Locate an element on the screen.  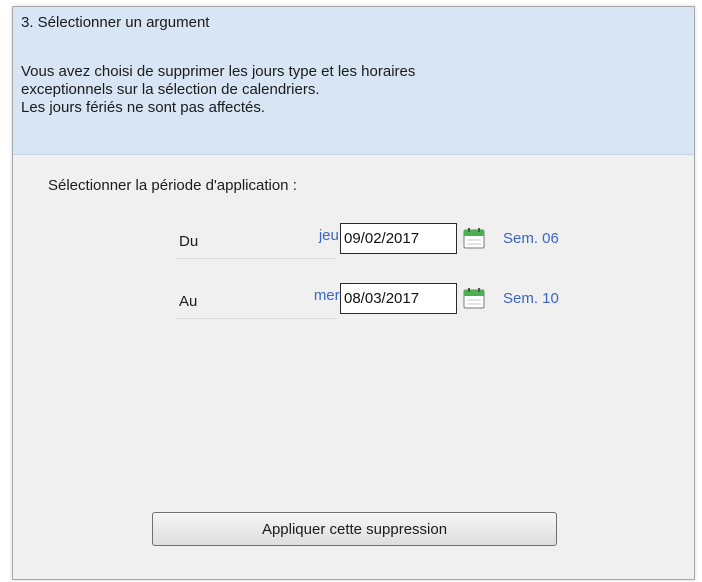
to-week-number: Sem. 10 is located at coordinates (531, 298).